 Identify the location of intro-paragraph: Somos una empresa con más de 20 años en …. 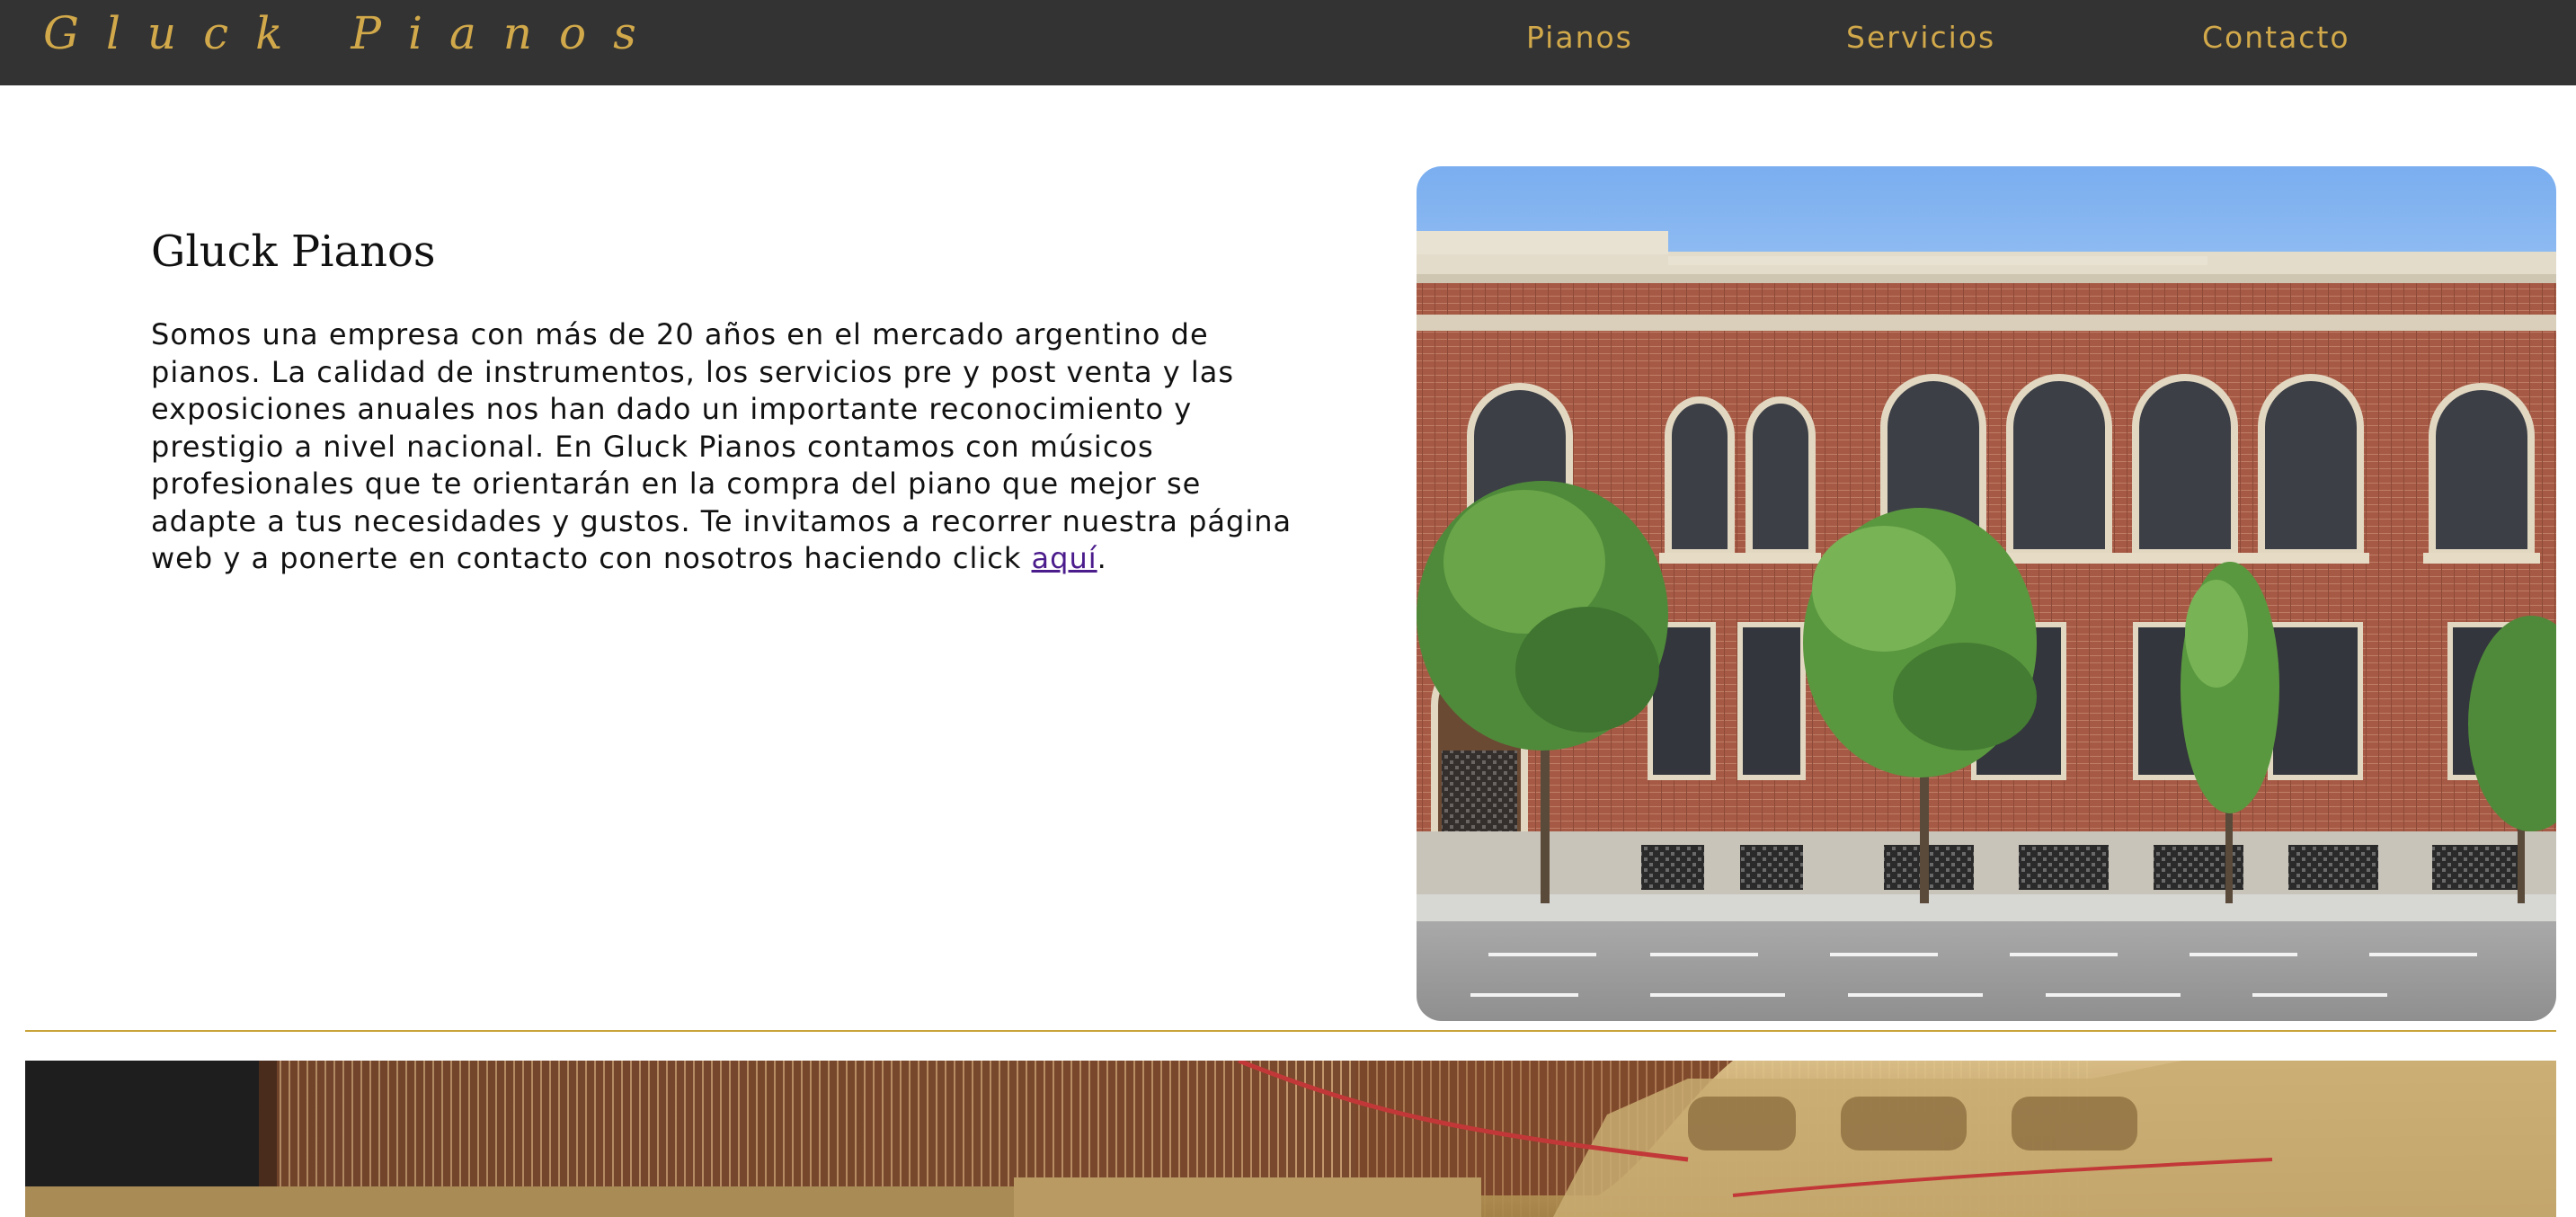
(730, 447).